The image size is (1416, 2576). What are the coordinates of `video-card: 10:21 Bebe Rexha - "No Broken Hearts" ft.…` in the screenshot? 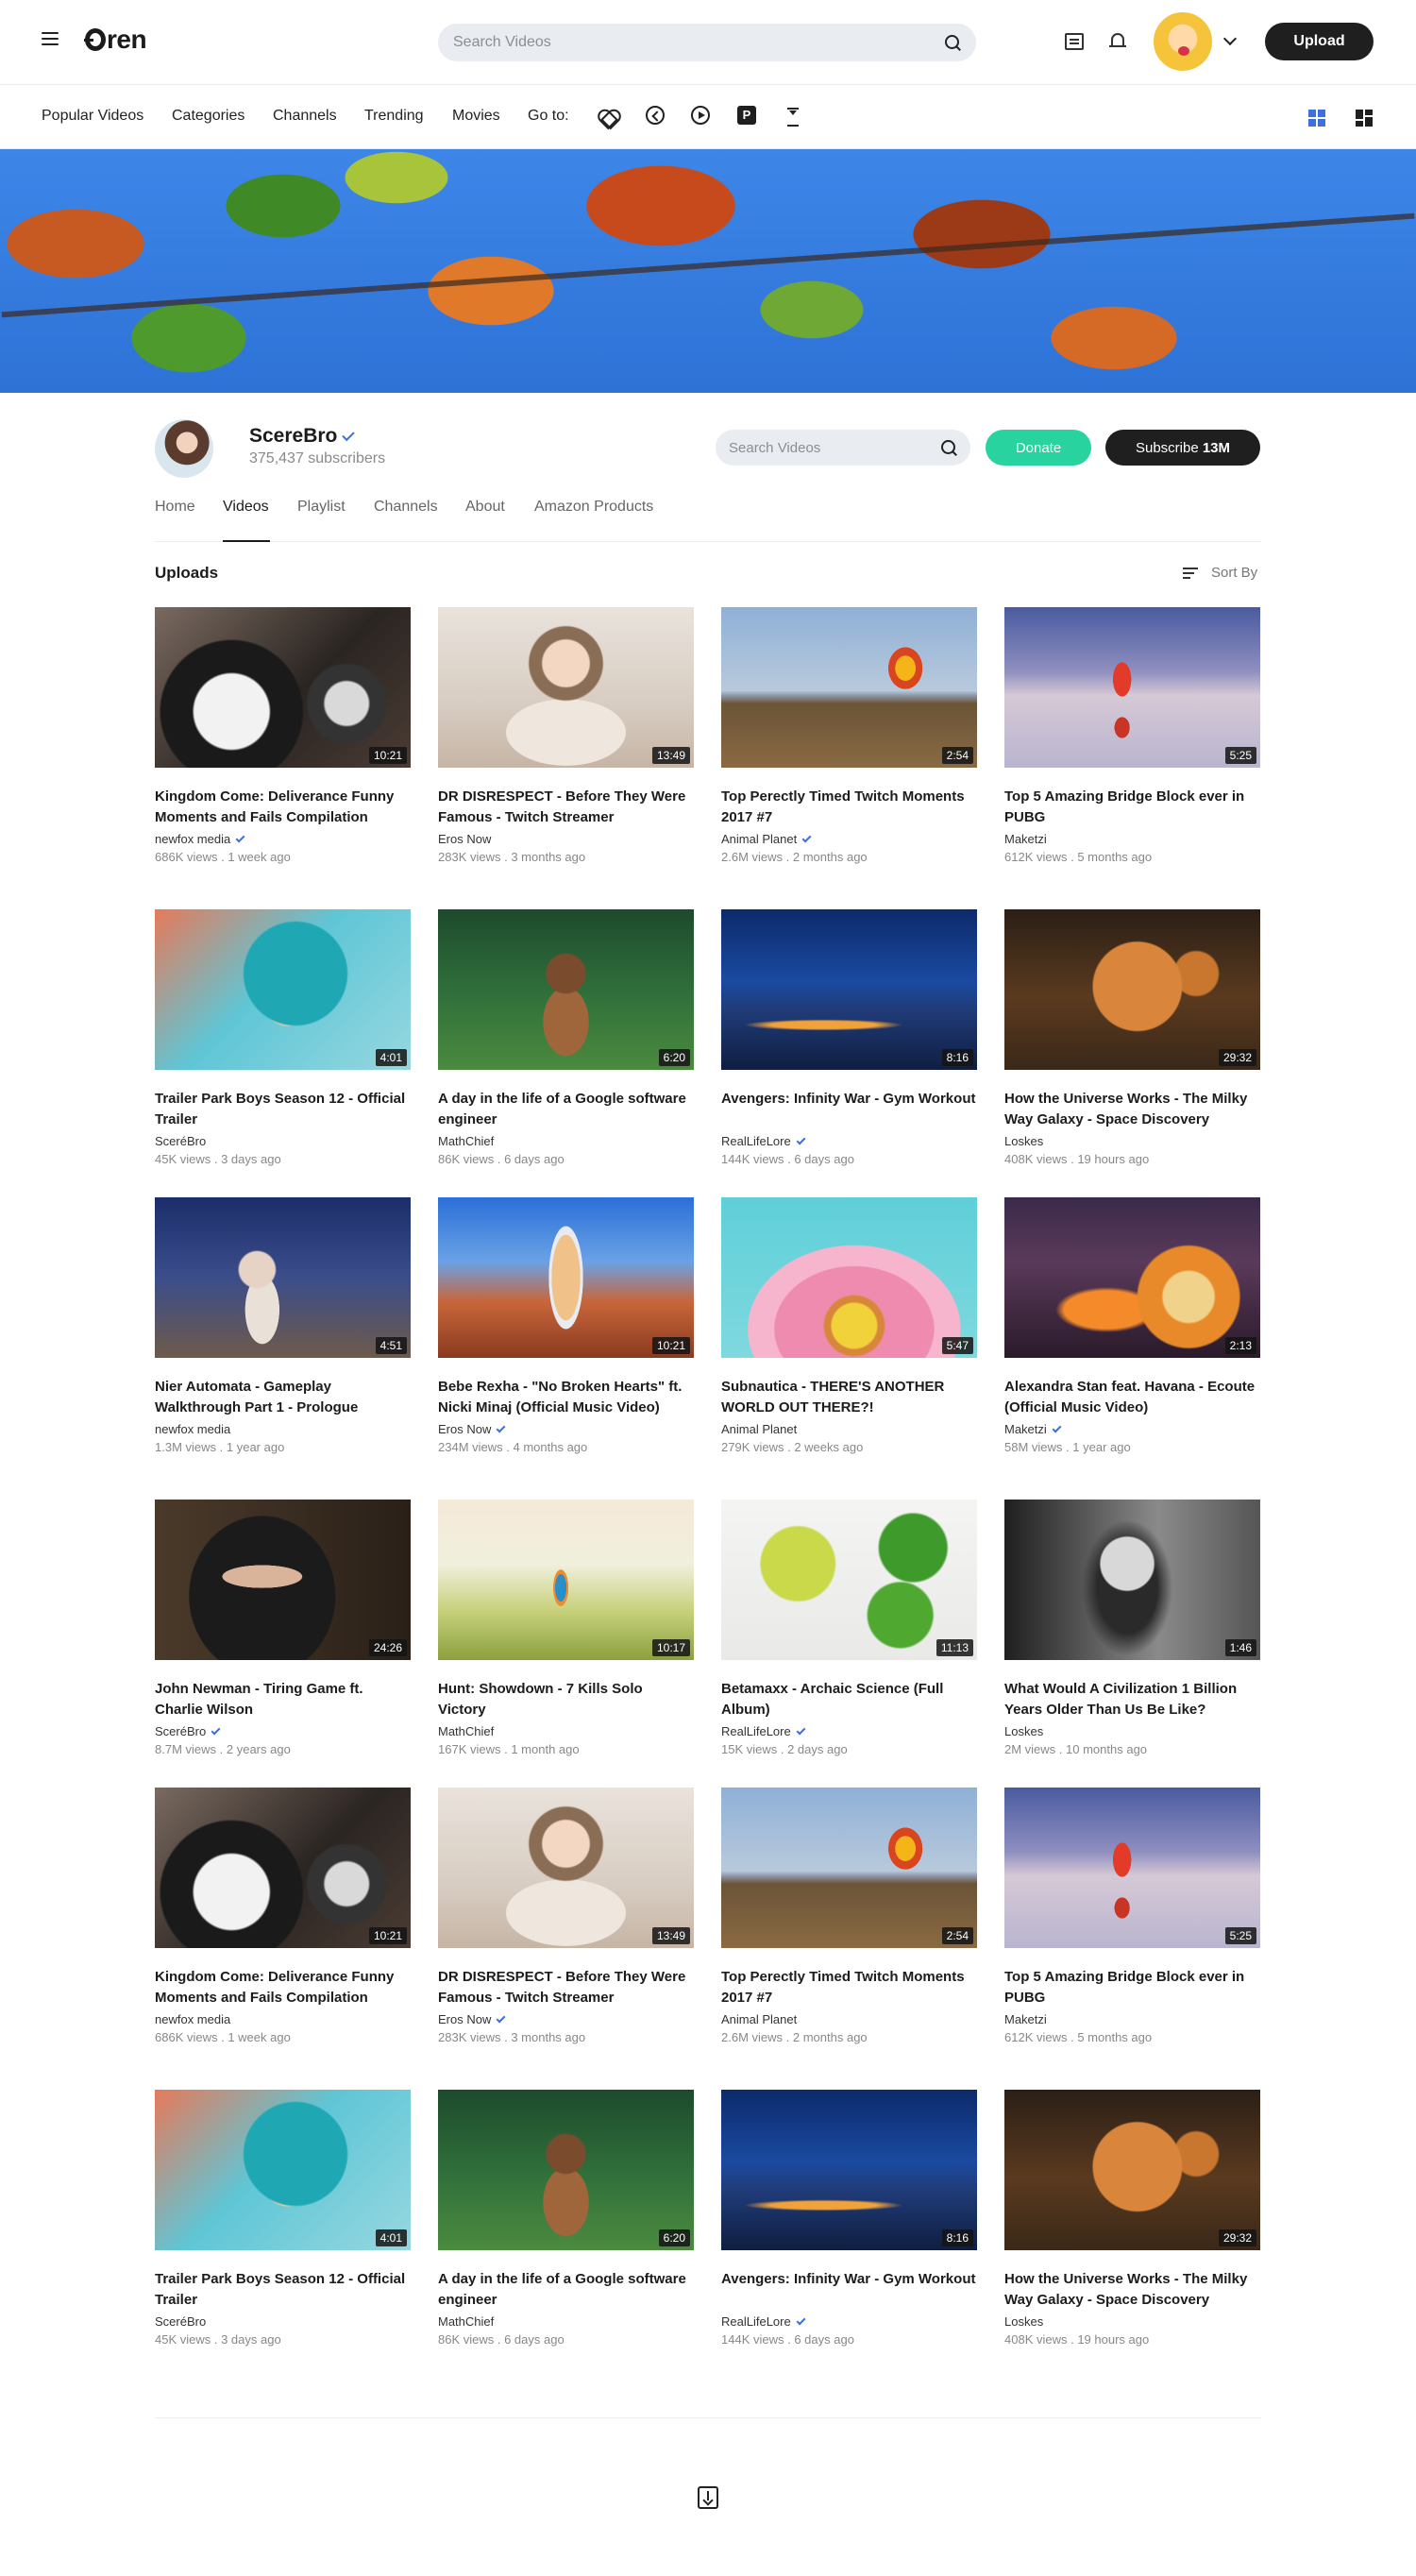 It's located at (566, 1325).